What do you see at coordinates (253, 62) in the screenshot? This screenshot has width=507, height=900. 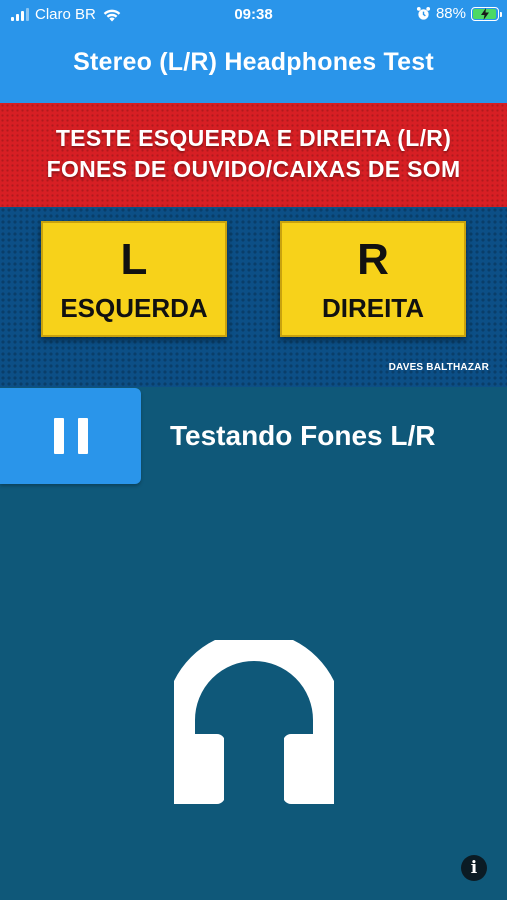 I see `page-title: Stereo (L/R) Headphones Test` at bounding box center [253, 62].